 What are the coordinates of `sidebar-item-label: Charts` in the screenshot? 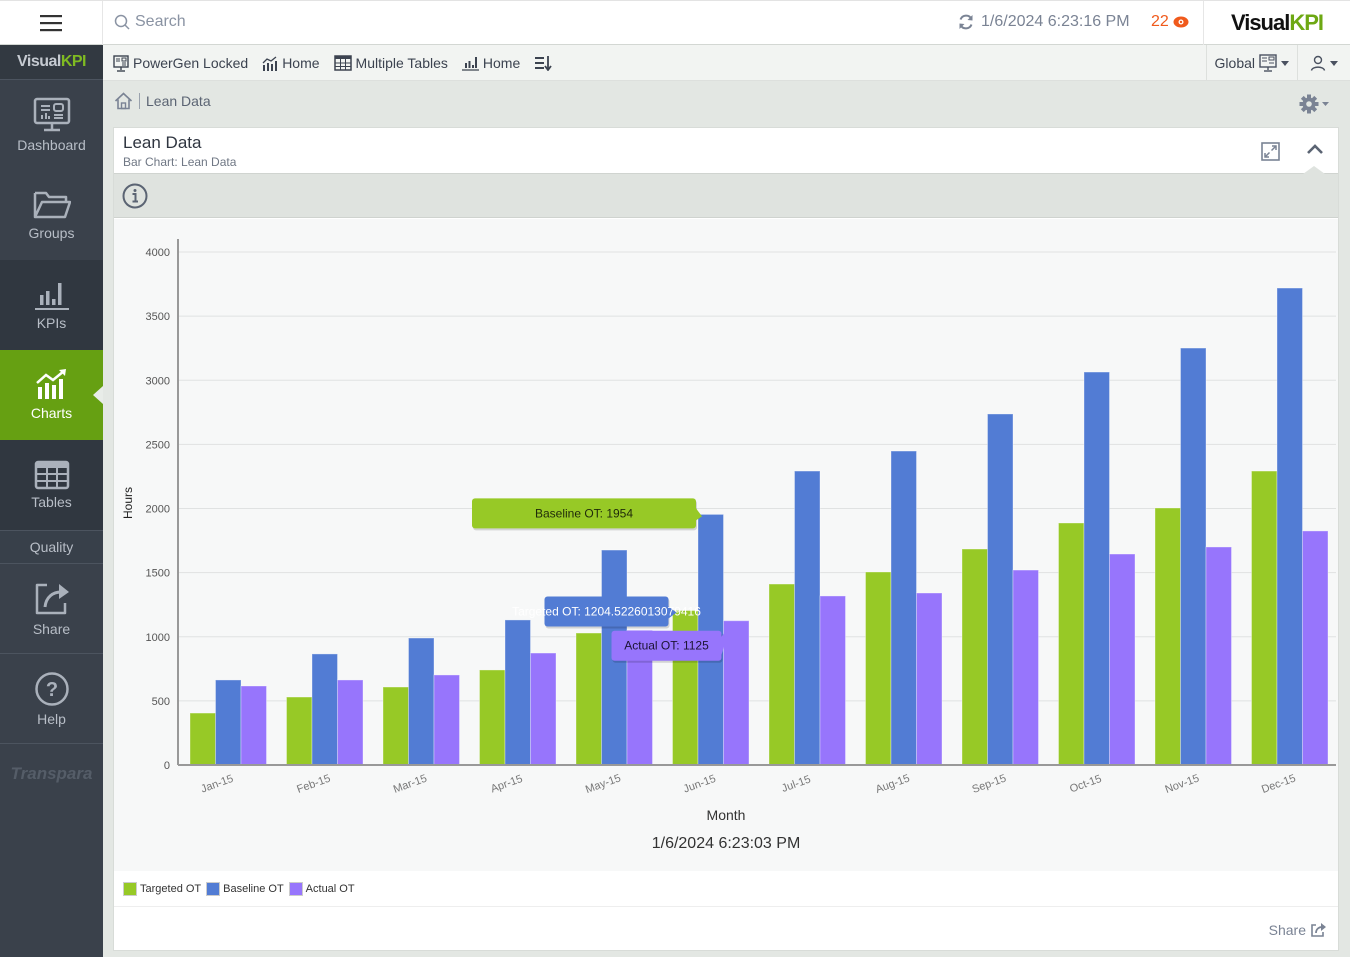 It's located at (51, 413).